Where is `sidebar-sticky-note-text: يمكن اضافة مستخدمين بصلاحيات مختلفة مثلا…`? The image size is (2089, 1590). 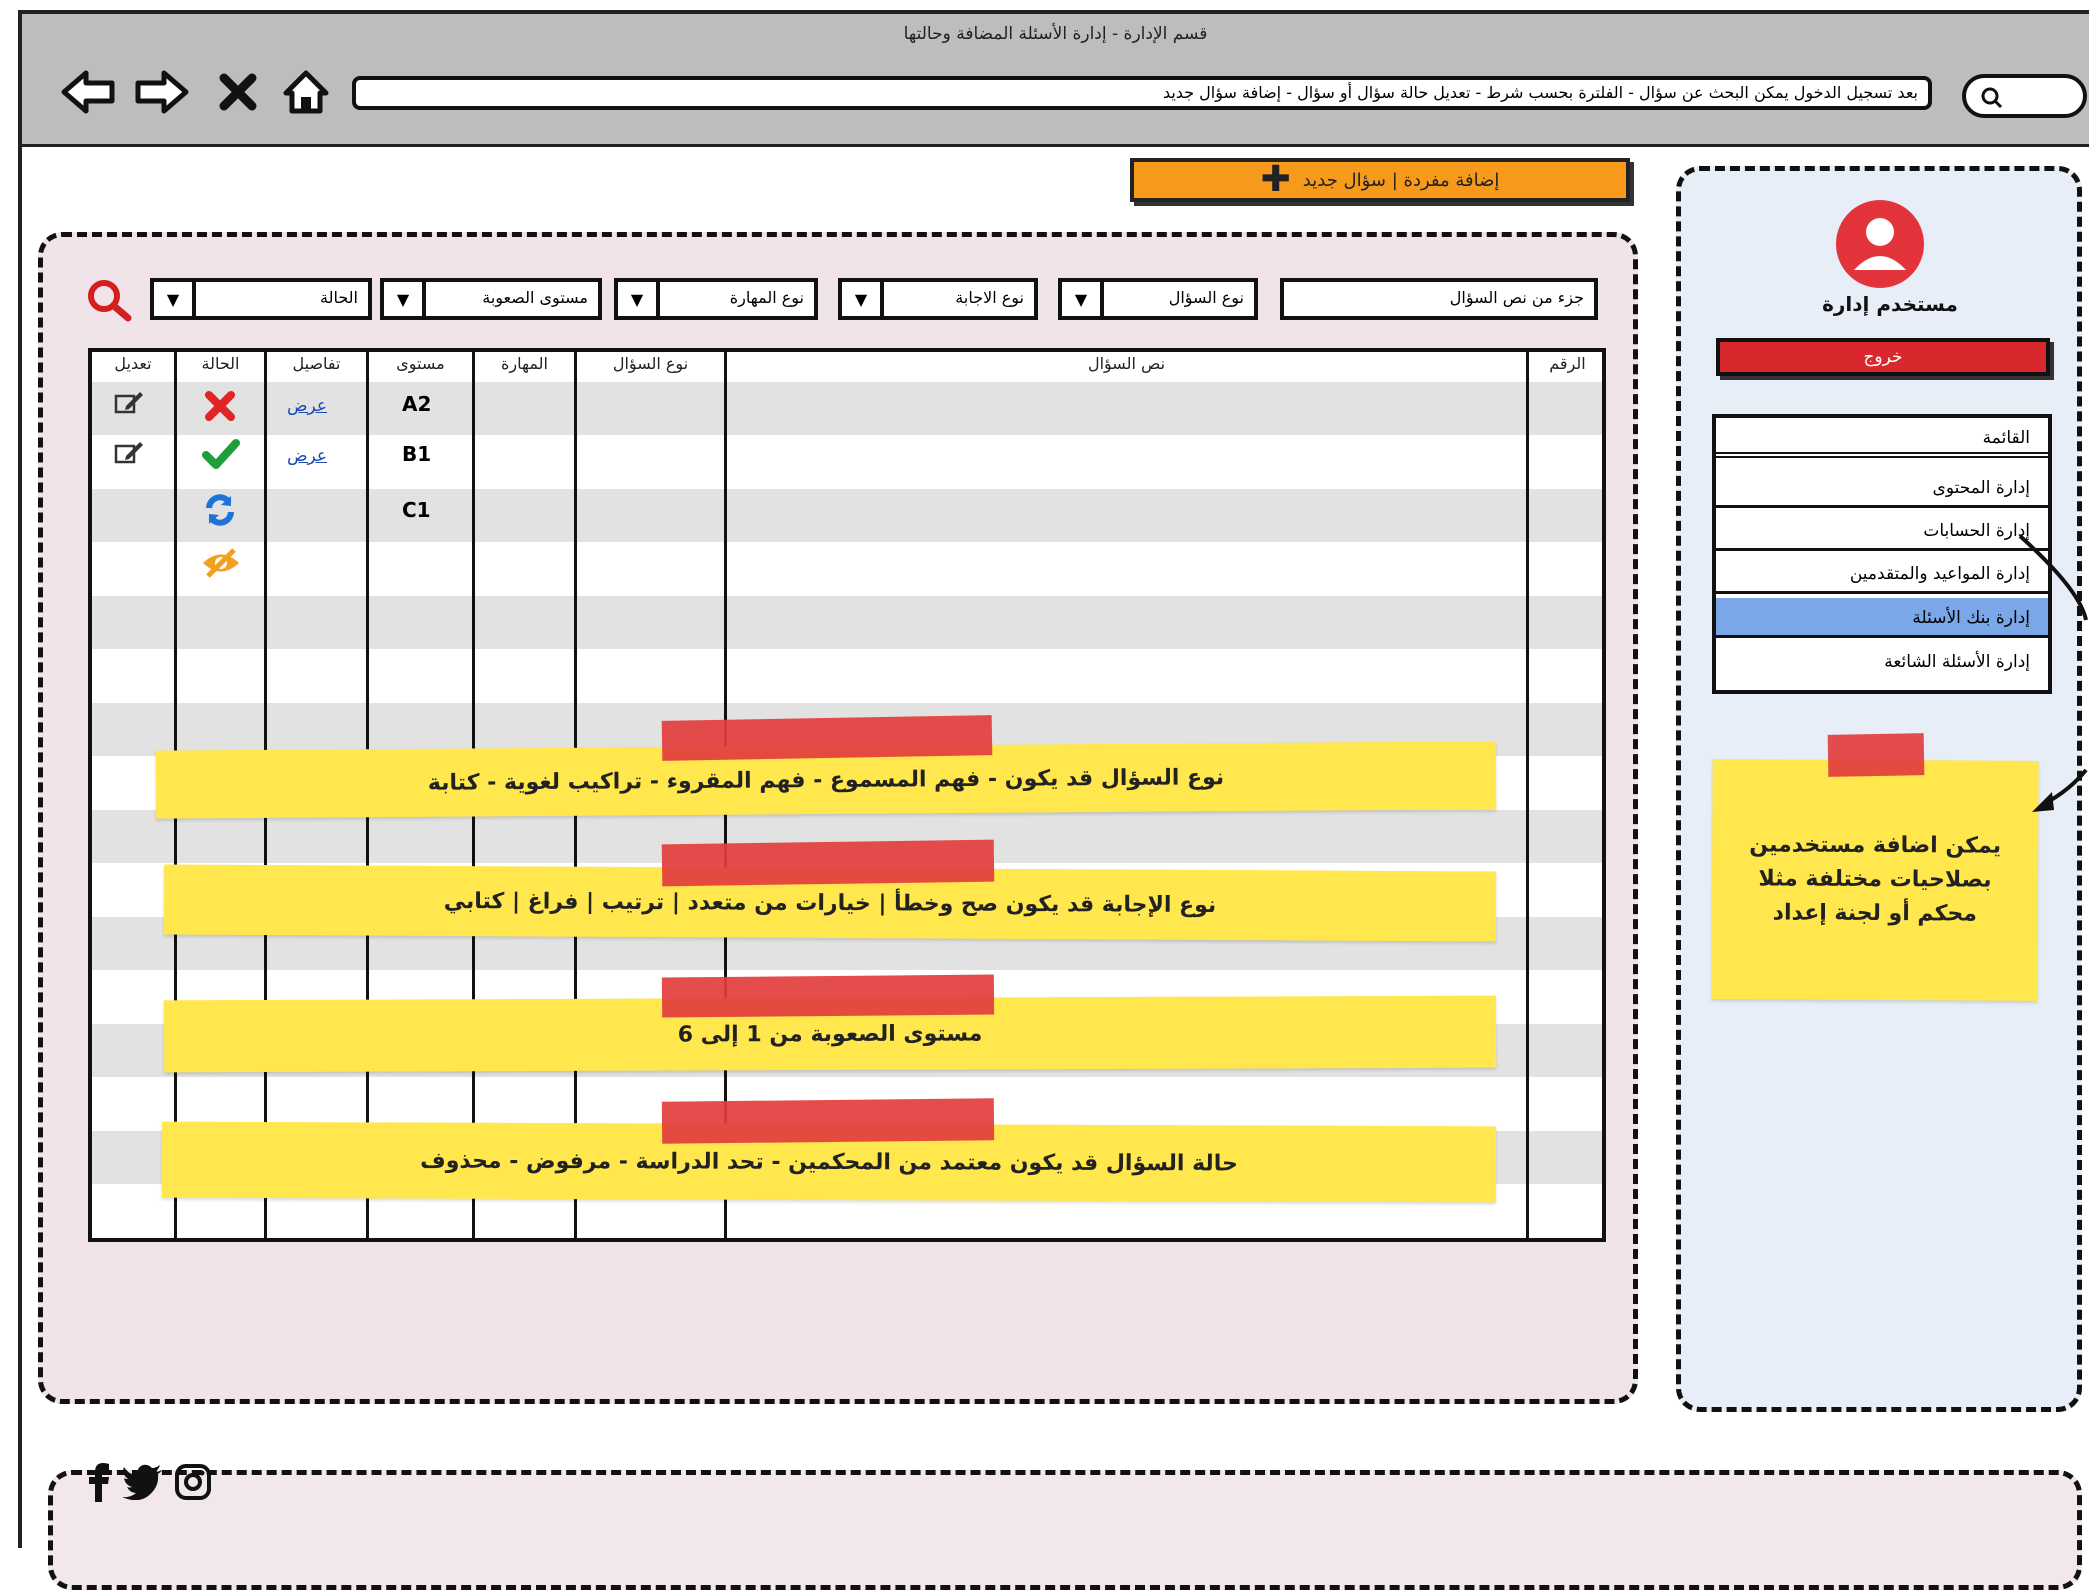
sidebar-sticky-note-text: يمكن اضافة مستخدمين بصلاحيات مختلفة مثلا… is located at coordinates (1875, 879).